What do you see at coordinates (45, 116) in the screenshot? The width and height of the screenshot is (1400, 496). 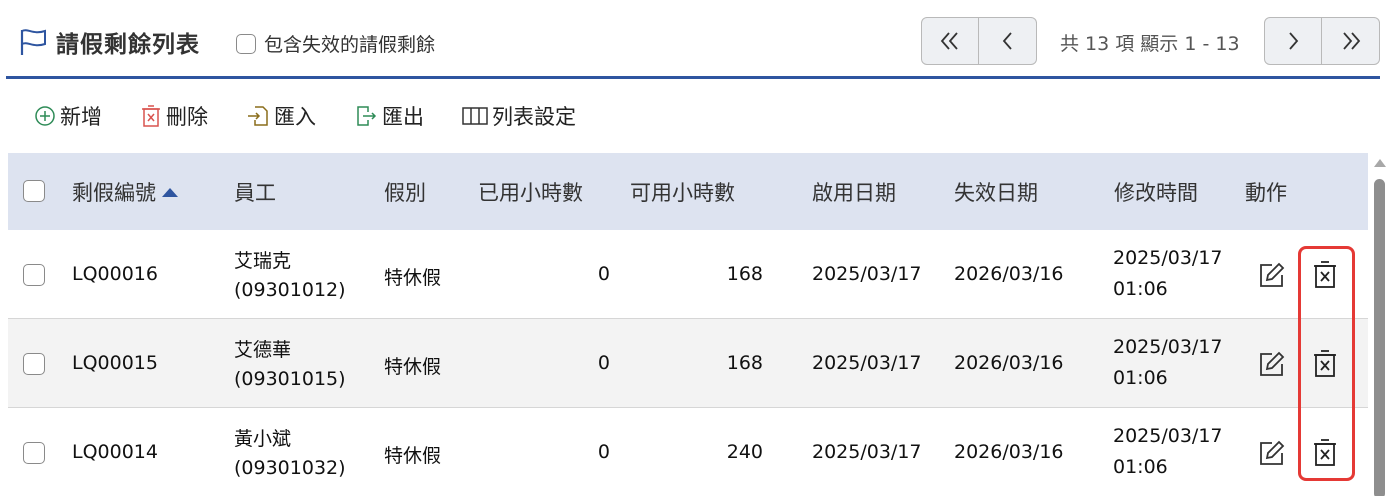 I see `plus-circle-icon` at bounding box center [45, 116].